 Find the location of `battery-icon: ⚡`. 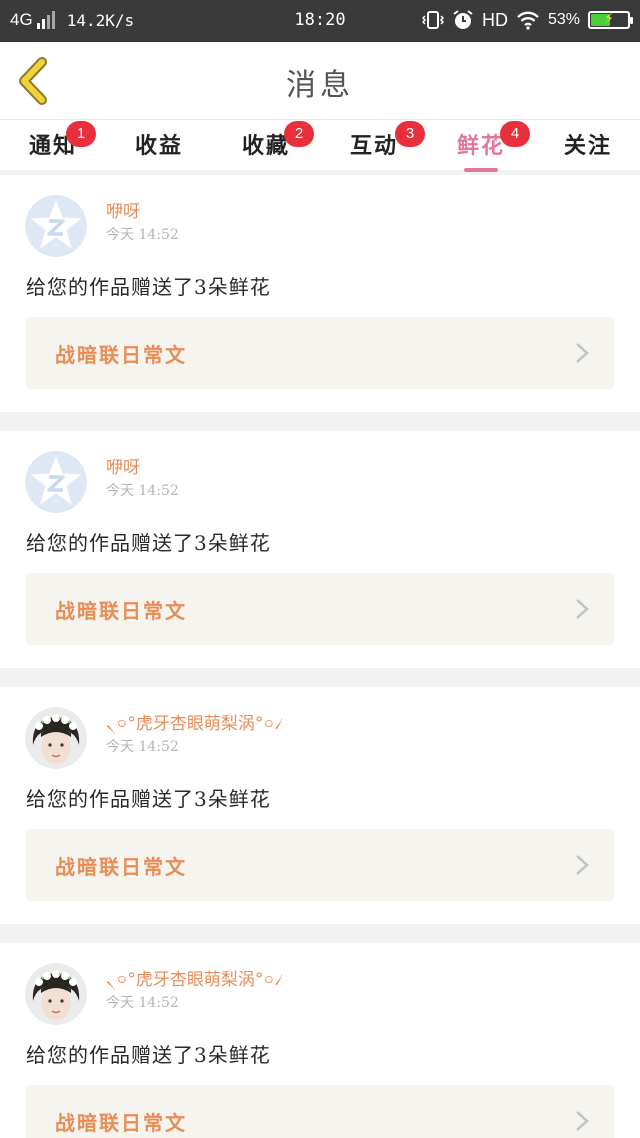

battery-icon: ⚡ is located at coordinates (610, 19).